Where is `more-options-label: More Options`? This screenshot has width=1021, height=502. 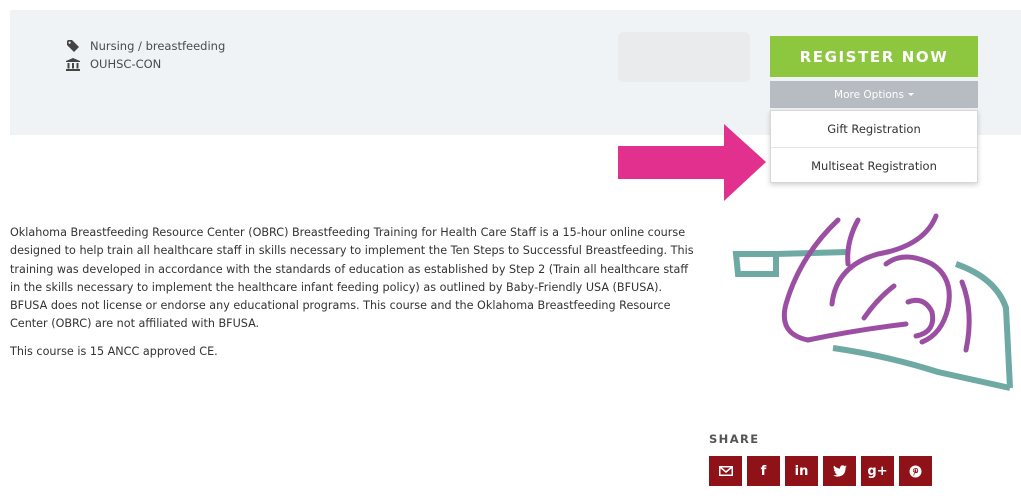 more-options-label: More Options is located at coordinates (869, 94).